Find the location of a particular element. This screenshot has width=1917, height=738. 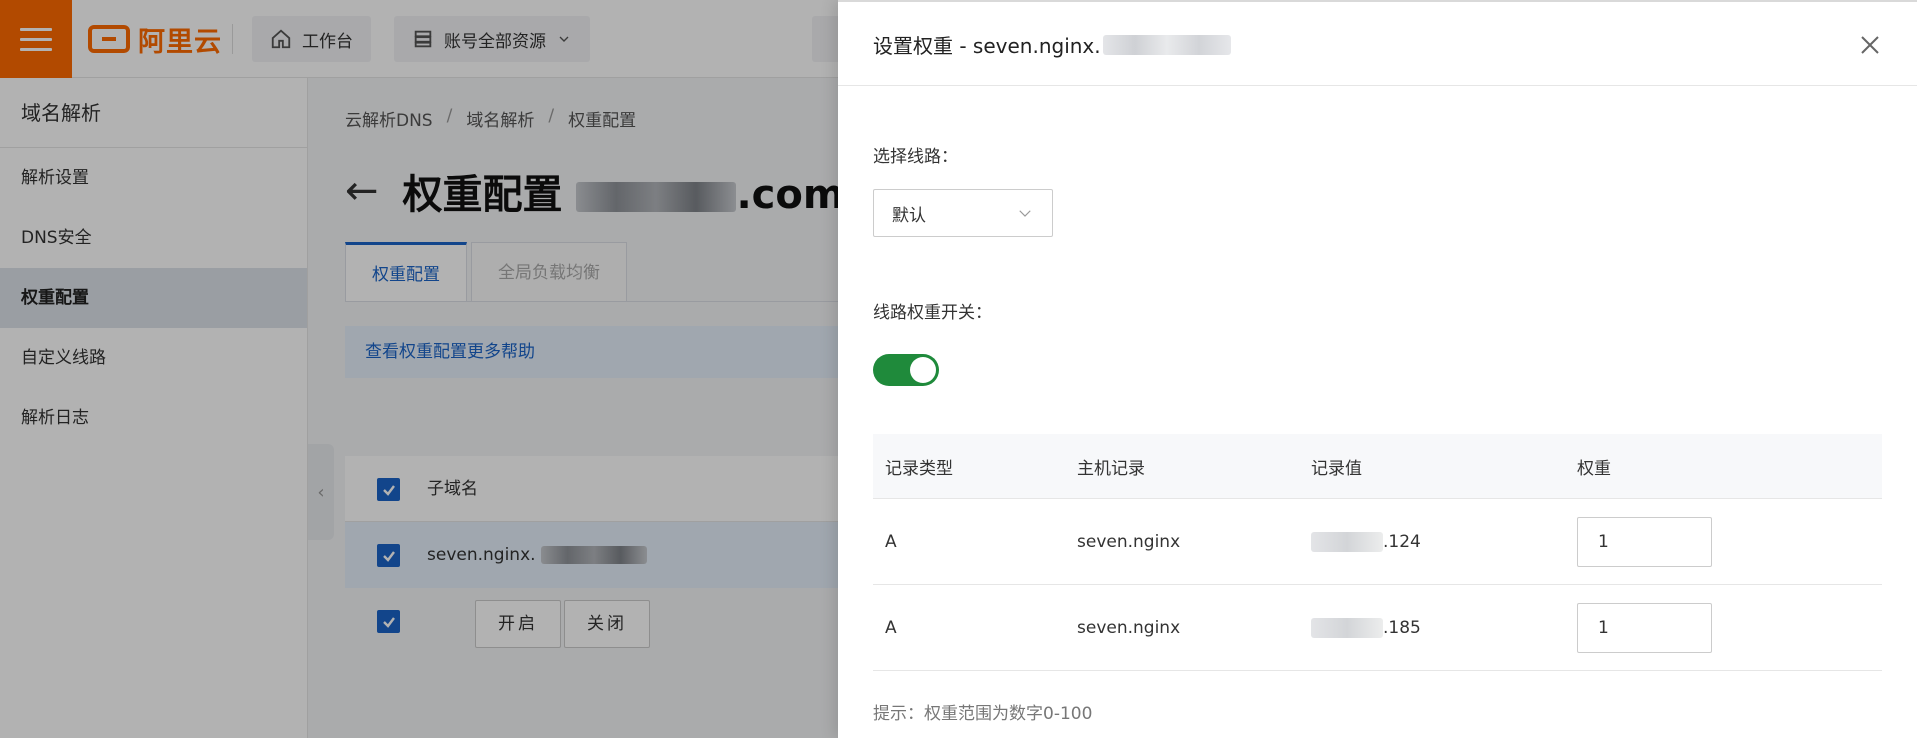

column-header-weight: 权重 is located at coordinates (1594, 468).